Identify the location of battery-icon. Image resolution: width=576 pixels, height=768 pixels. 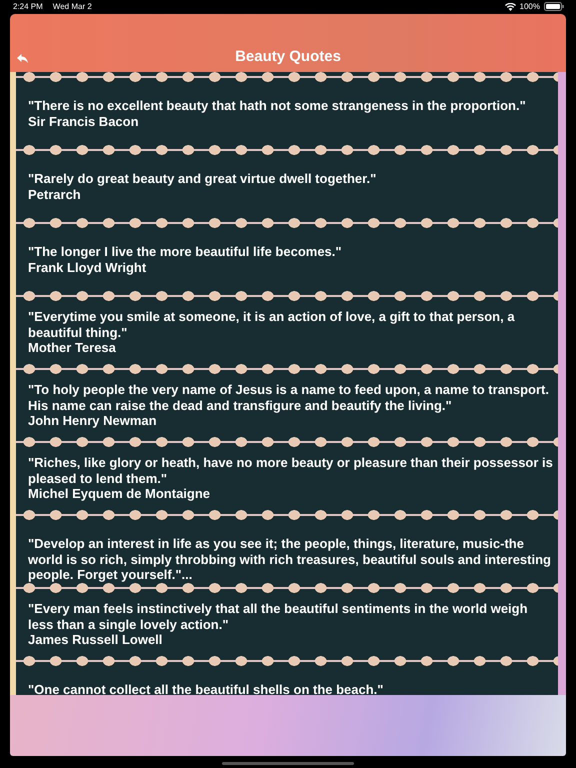
(554, 6).